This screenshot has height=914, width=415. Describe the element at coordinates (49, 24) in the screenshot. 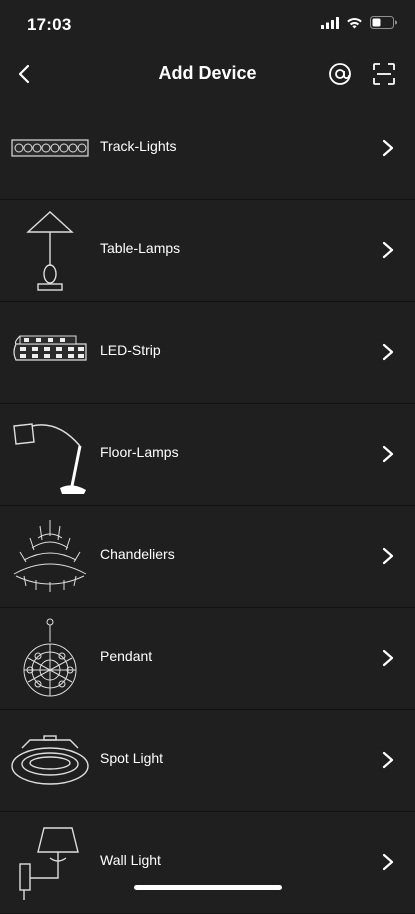

I see `status-time: 17:03` at that location.